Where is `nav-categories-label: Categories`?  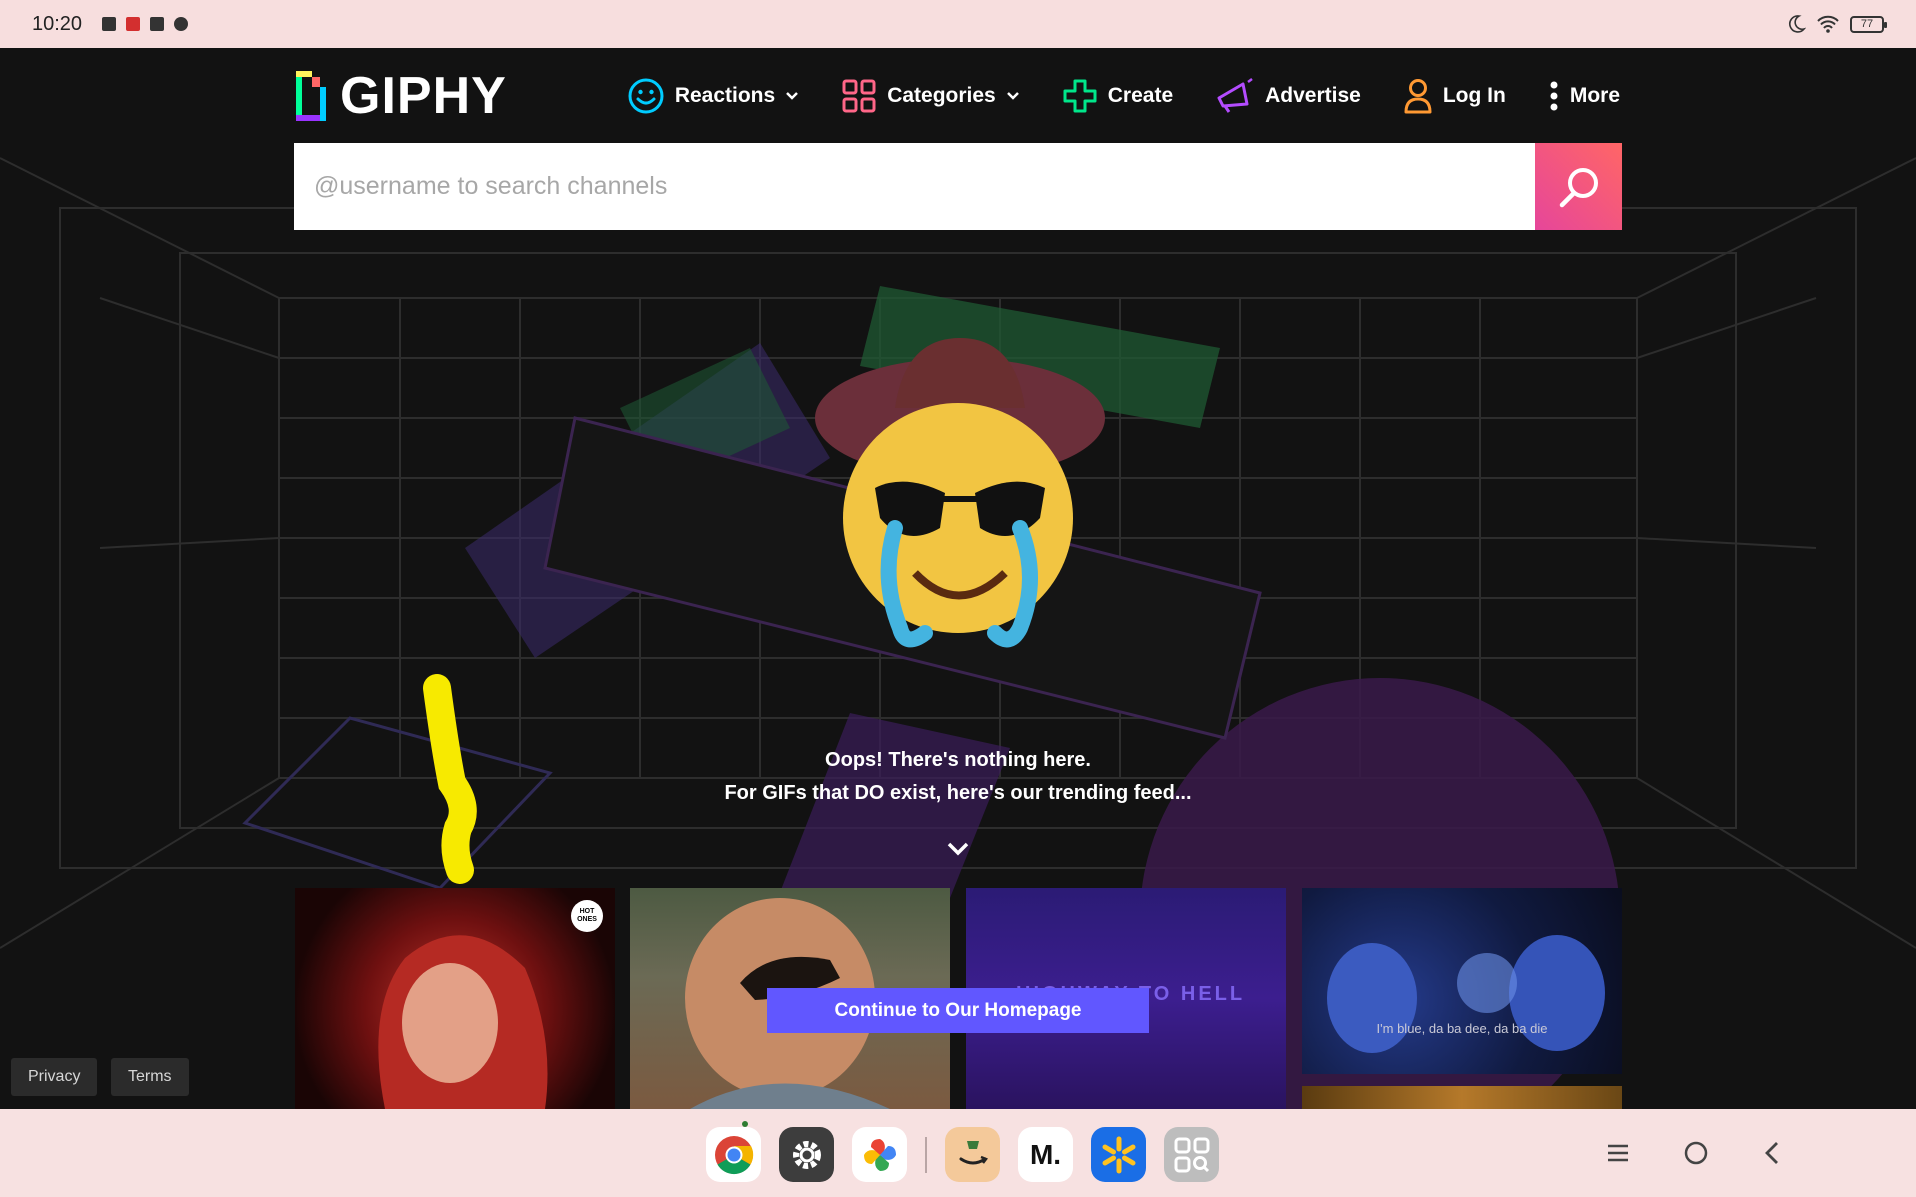
nav-categories-label: Categories is located at coordinates (941, 95).